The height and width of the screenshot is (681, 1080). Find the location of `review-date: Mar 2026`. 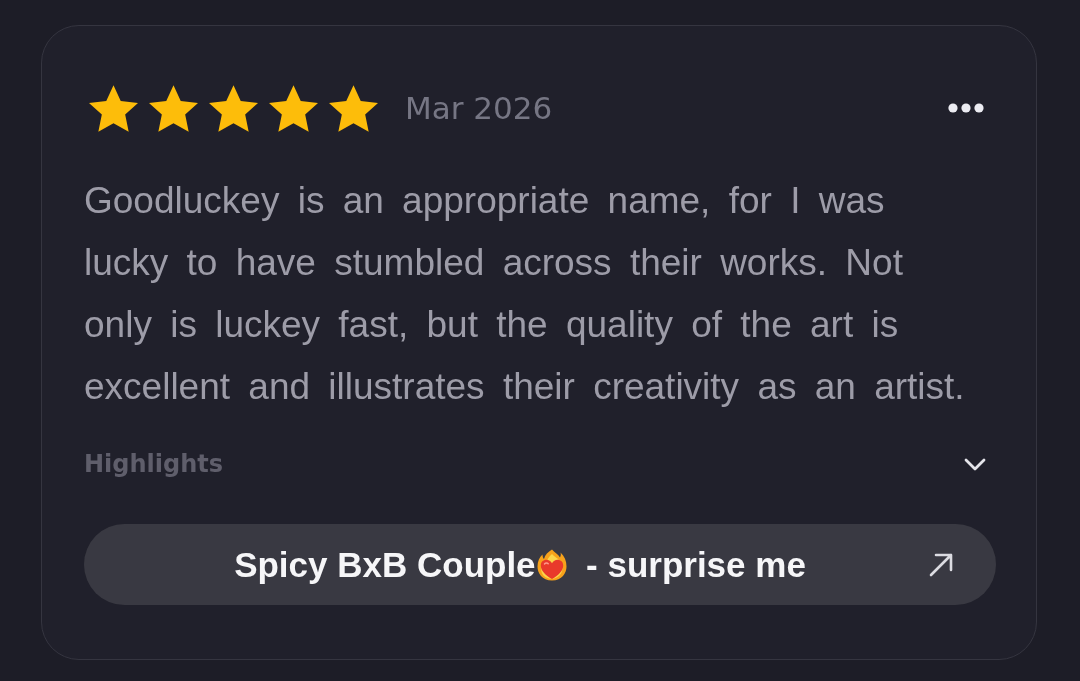

review-date: Mar 2026 is located at coordinates (479, 108).